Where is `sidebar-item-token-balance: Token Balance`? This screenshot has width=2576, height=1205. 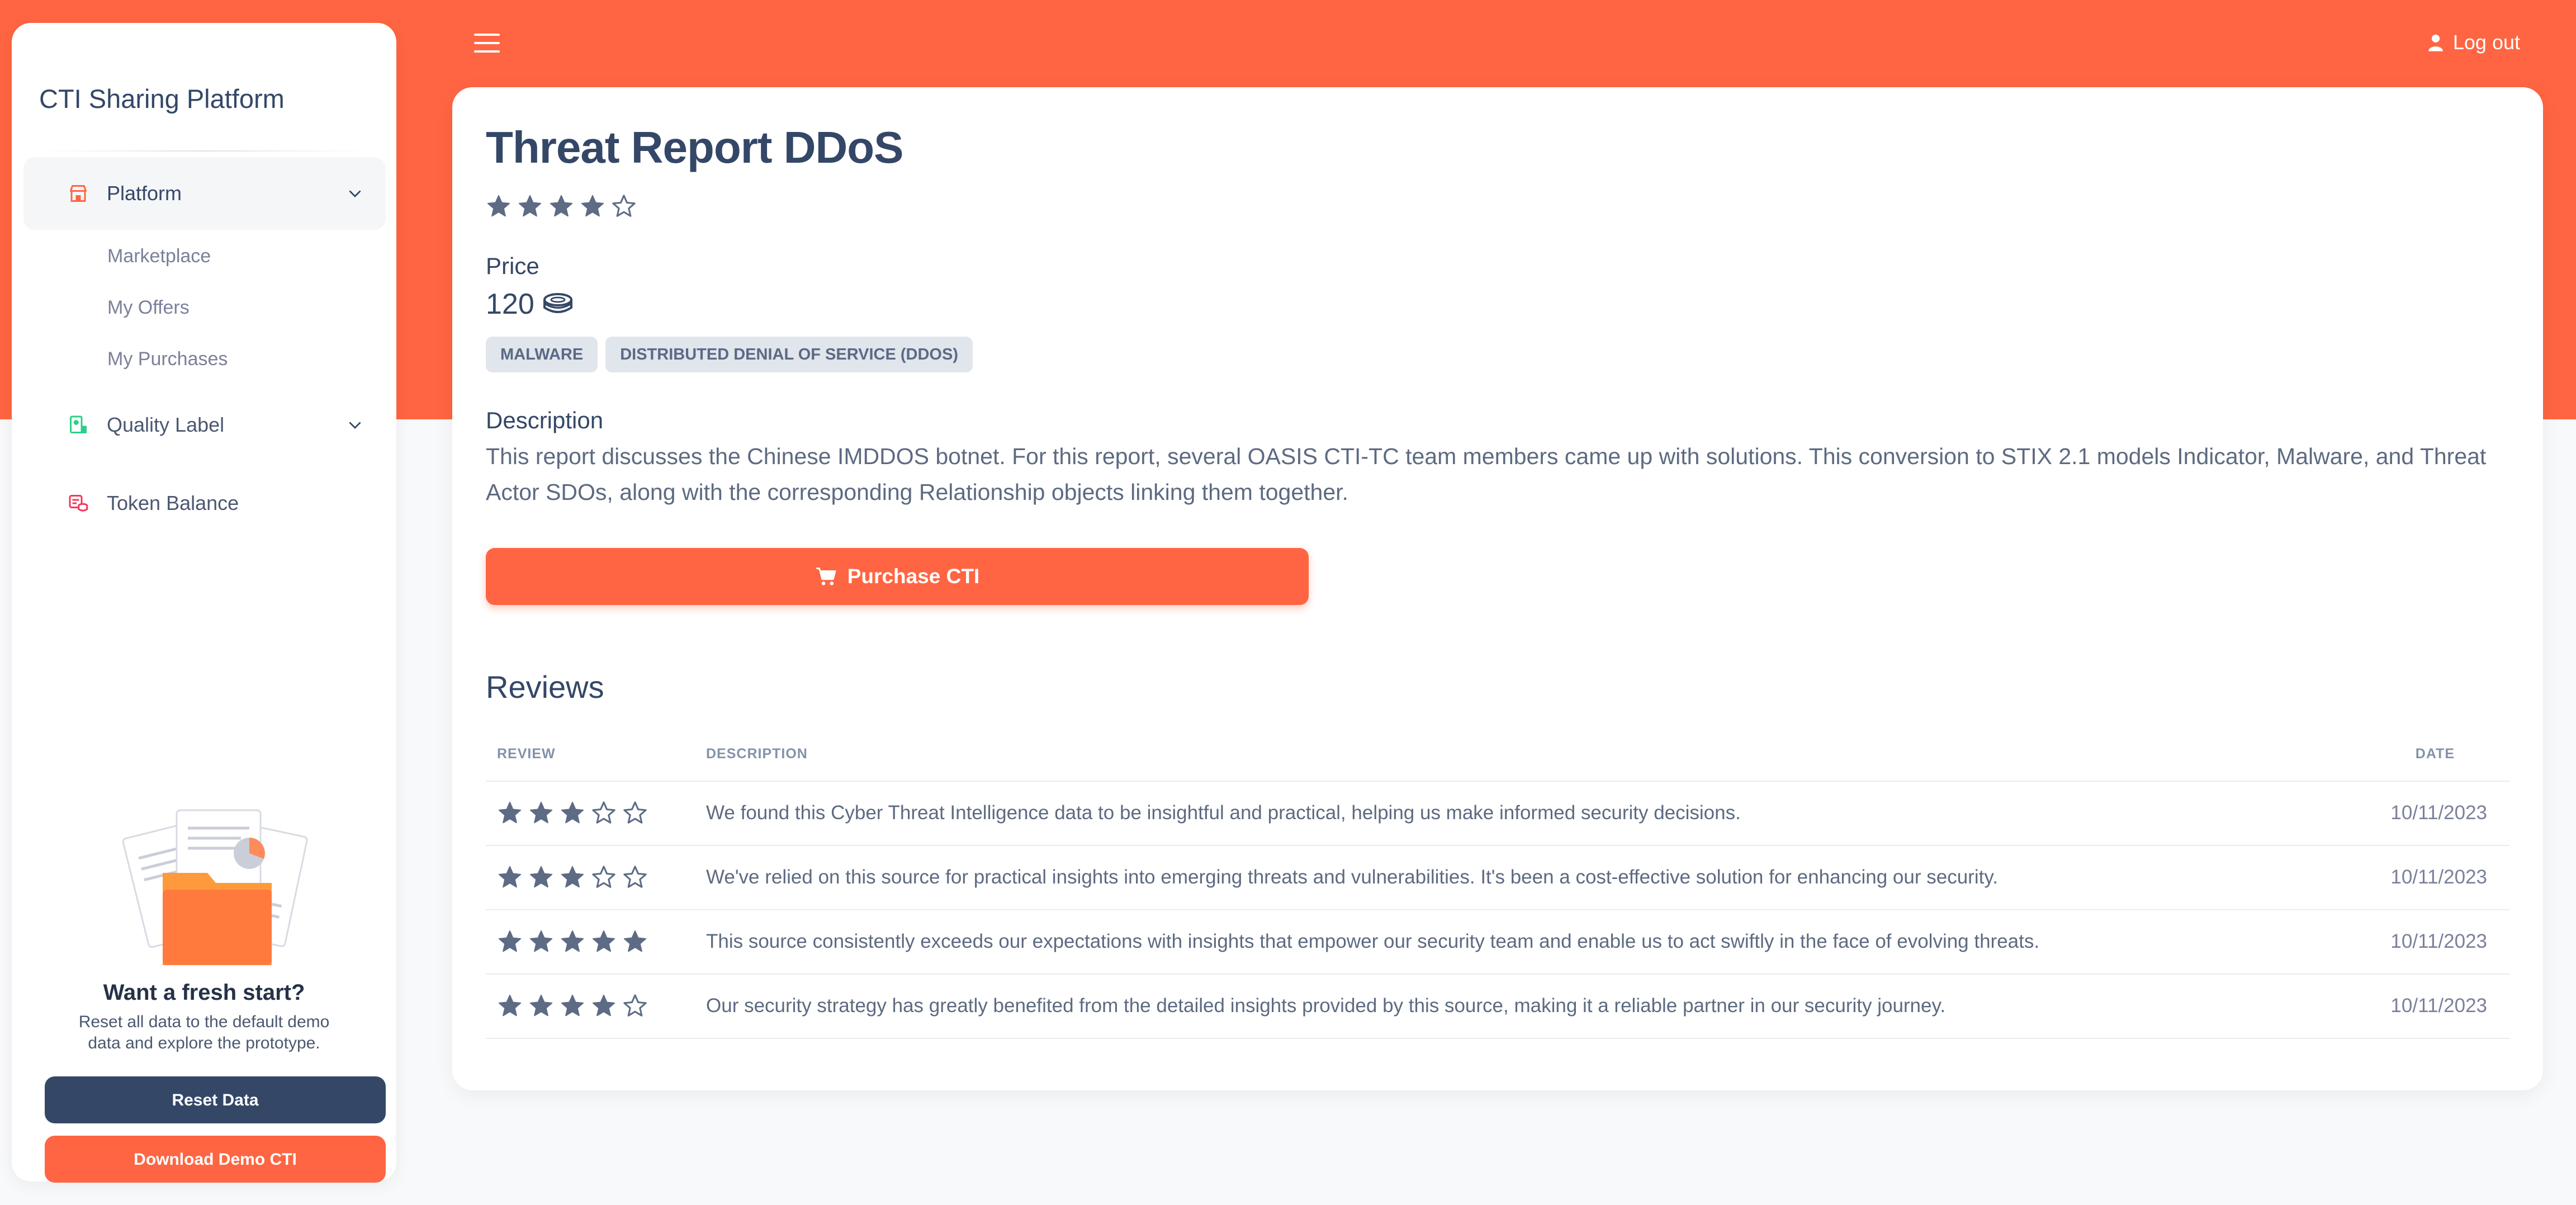 sidebar-item-token-balance: Token Balance is located at coordinates (205, 504).